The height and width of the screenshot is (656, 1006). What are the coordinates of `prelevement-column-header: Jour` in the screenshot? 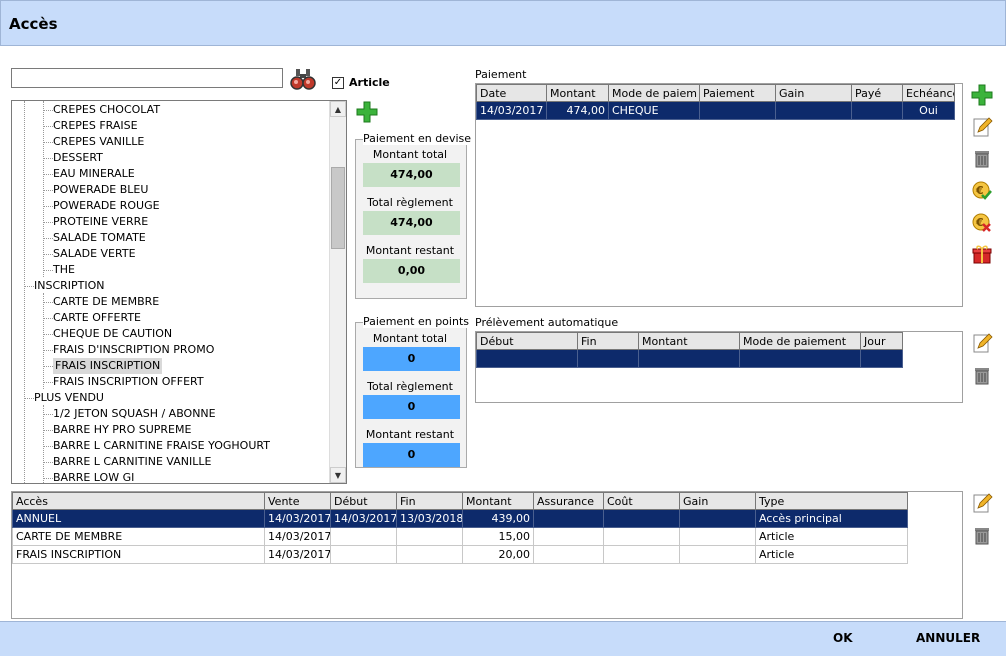 It's located at (881, 341).